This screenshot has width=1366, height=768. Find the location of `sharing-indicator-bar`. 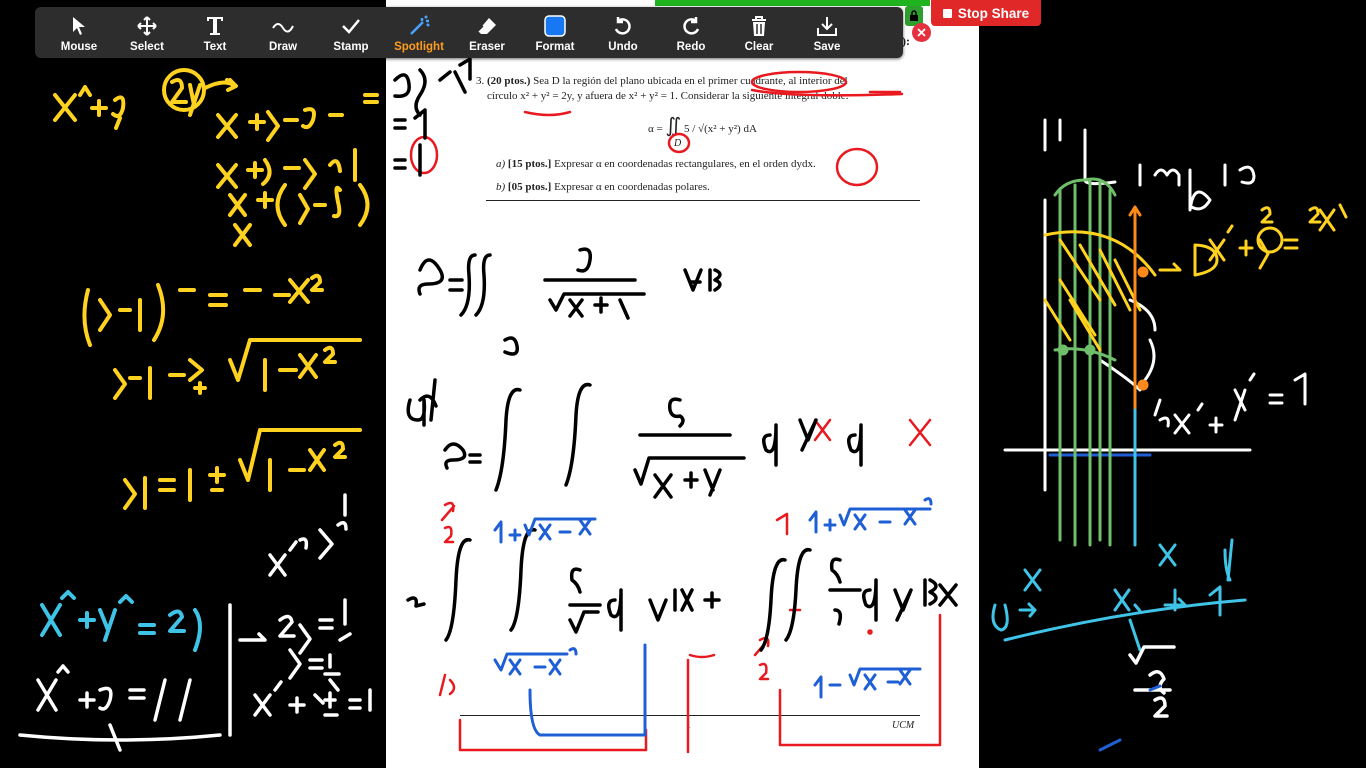

sharing-indicator-bar is located at coordinates (792, 3).